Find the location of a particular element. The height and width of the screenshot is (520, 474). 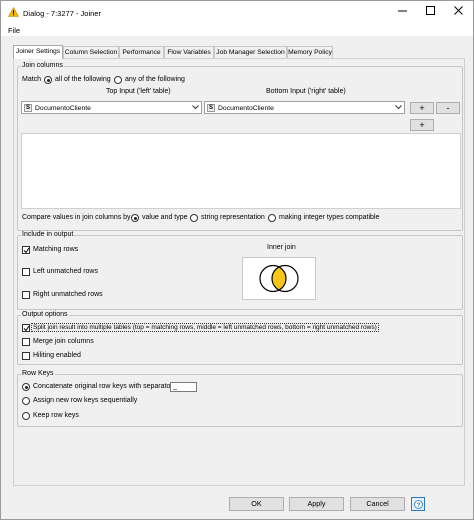

maximize-button is located at coordinates (431, 12).